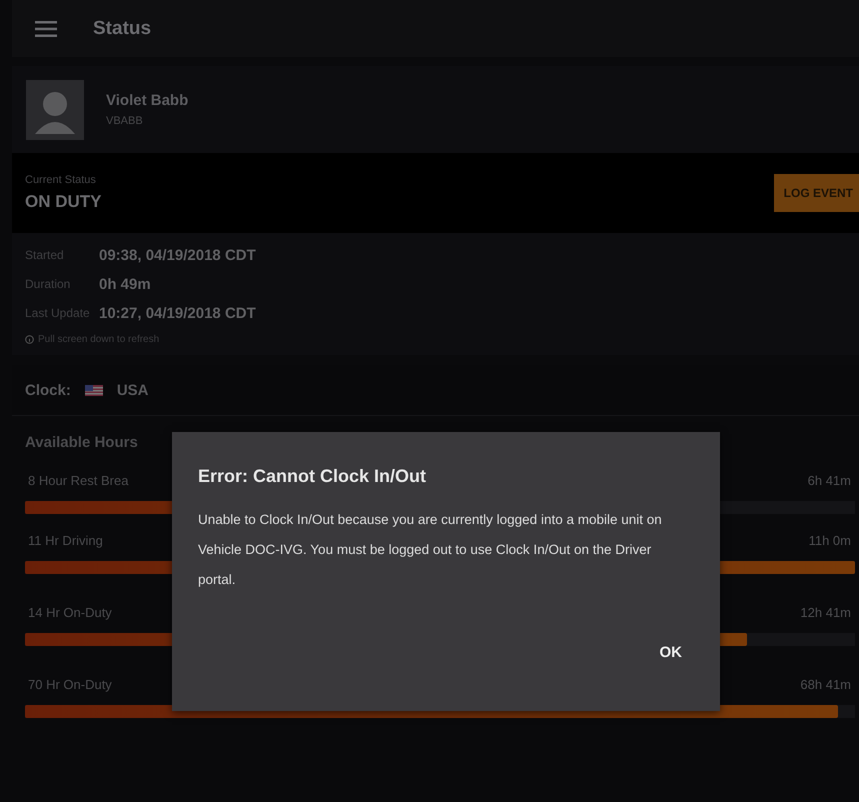  I want to click on hours-remaining: 6h 41m, so click(829, 480).